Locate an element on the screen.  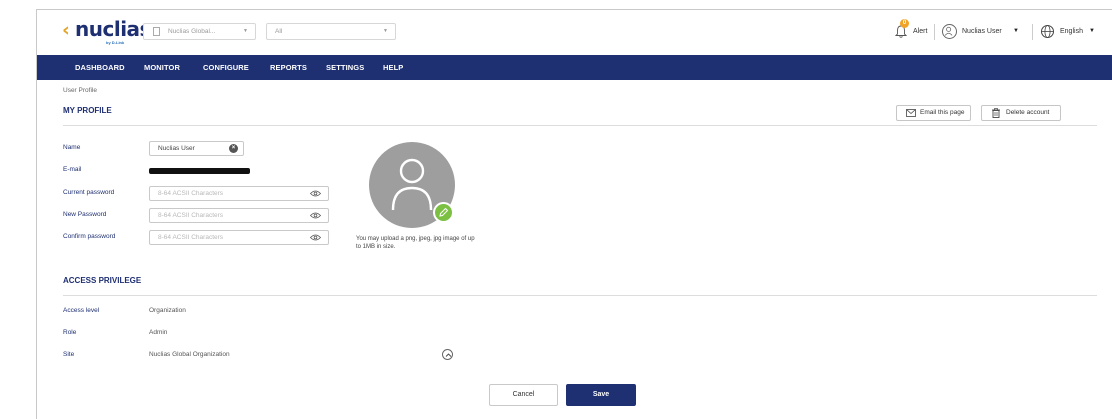
delete-account-button: Delete account is located at coordinates (1021, 113).